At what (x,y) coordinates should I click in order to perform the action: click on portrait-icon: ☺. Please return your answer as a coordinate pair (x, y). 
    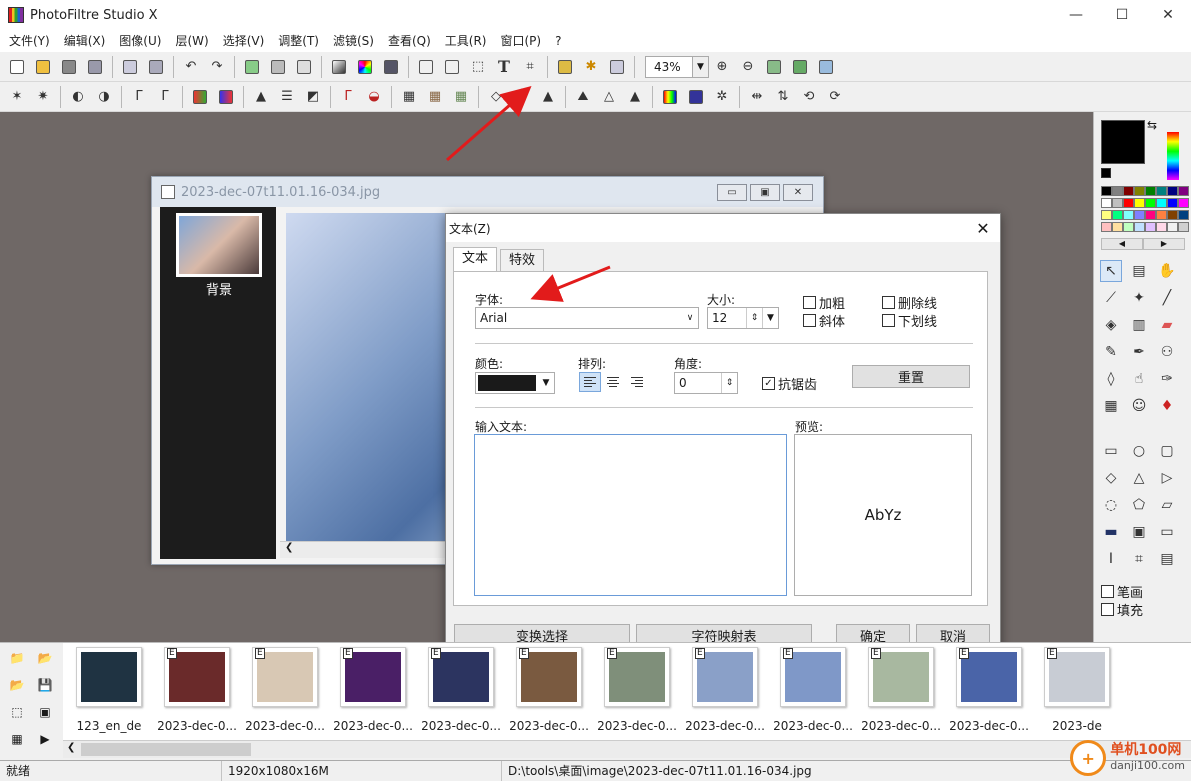
    Looking at the image, I should click on (1139, 406).